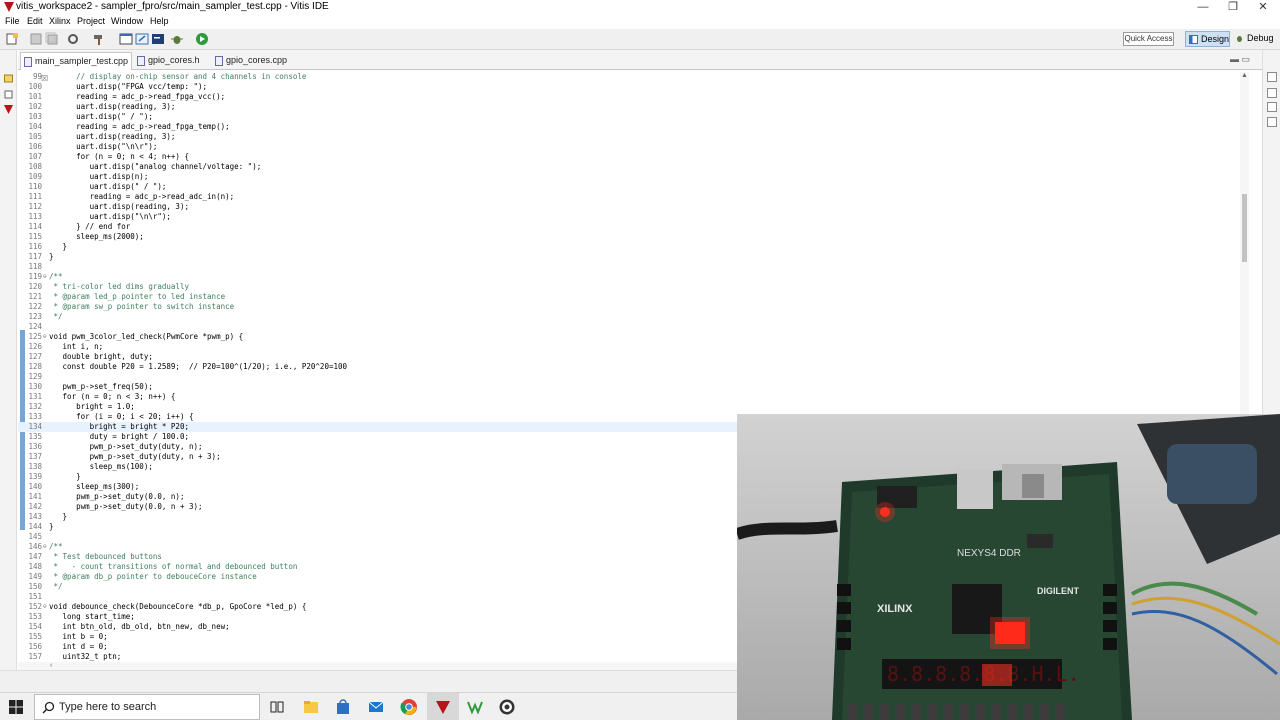  Describe the element at coordinates (99, 39) in the screenshot. I see `build-hammer-icon` at that location.